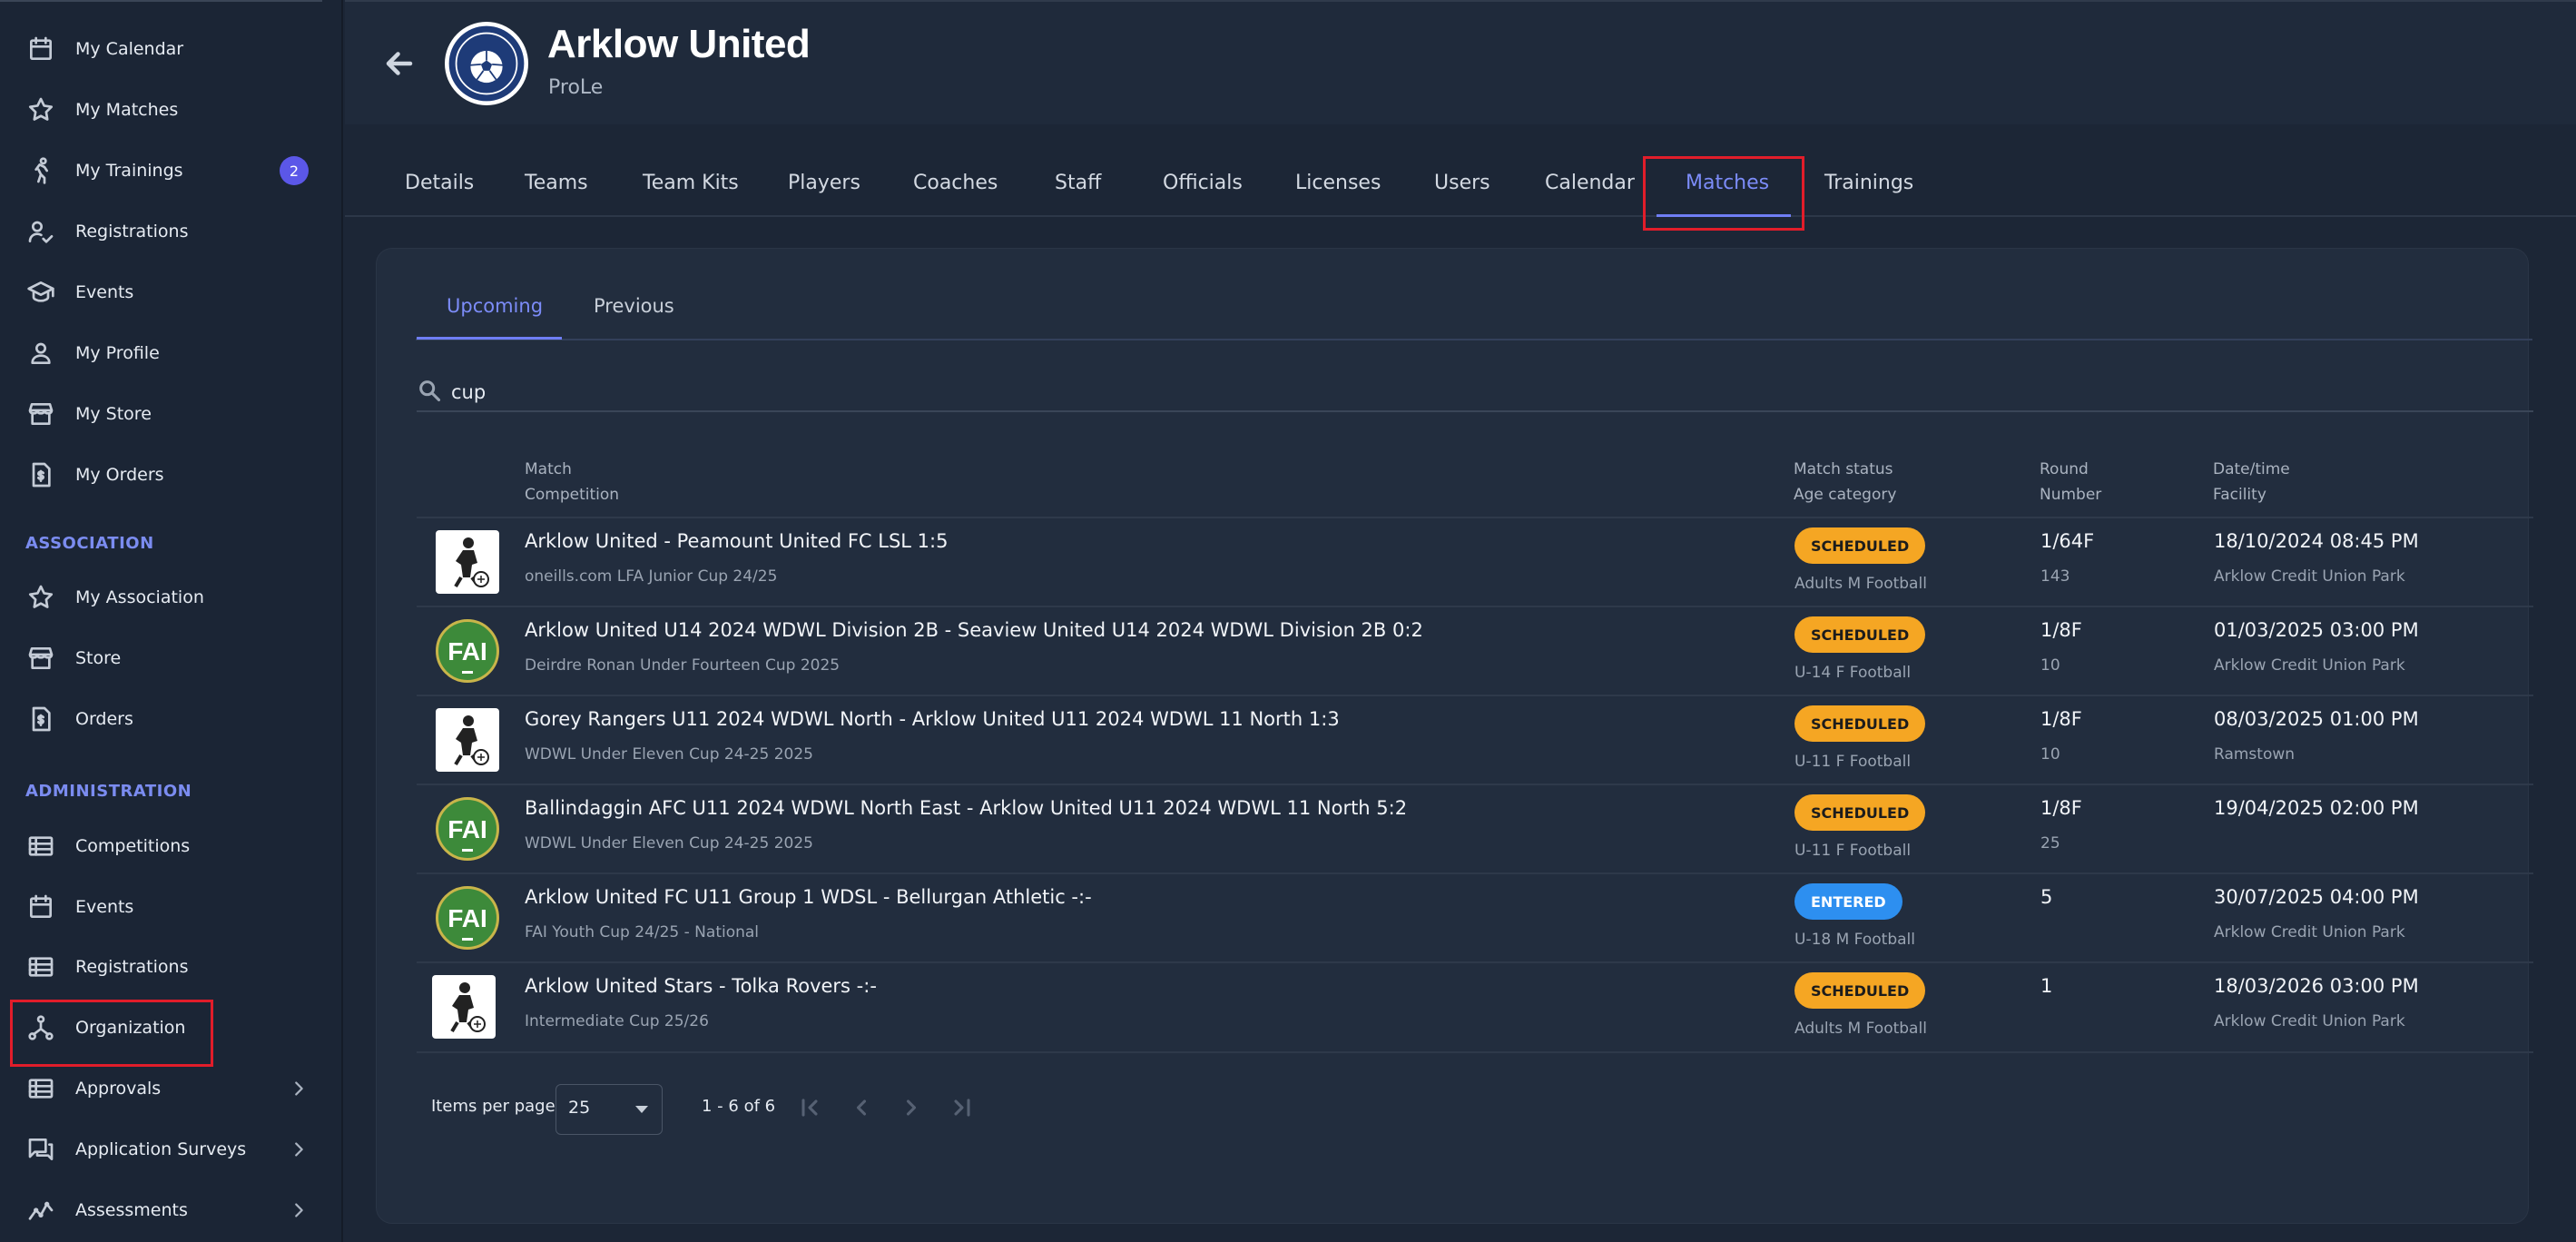  What do you see at coordinates (119, 475) in the screenshot?
I see `sidebar-item-label: My Orders` at bounding box center [119, 475].